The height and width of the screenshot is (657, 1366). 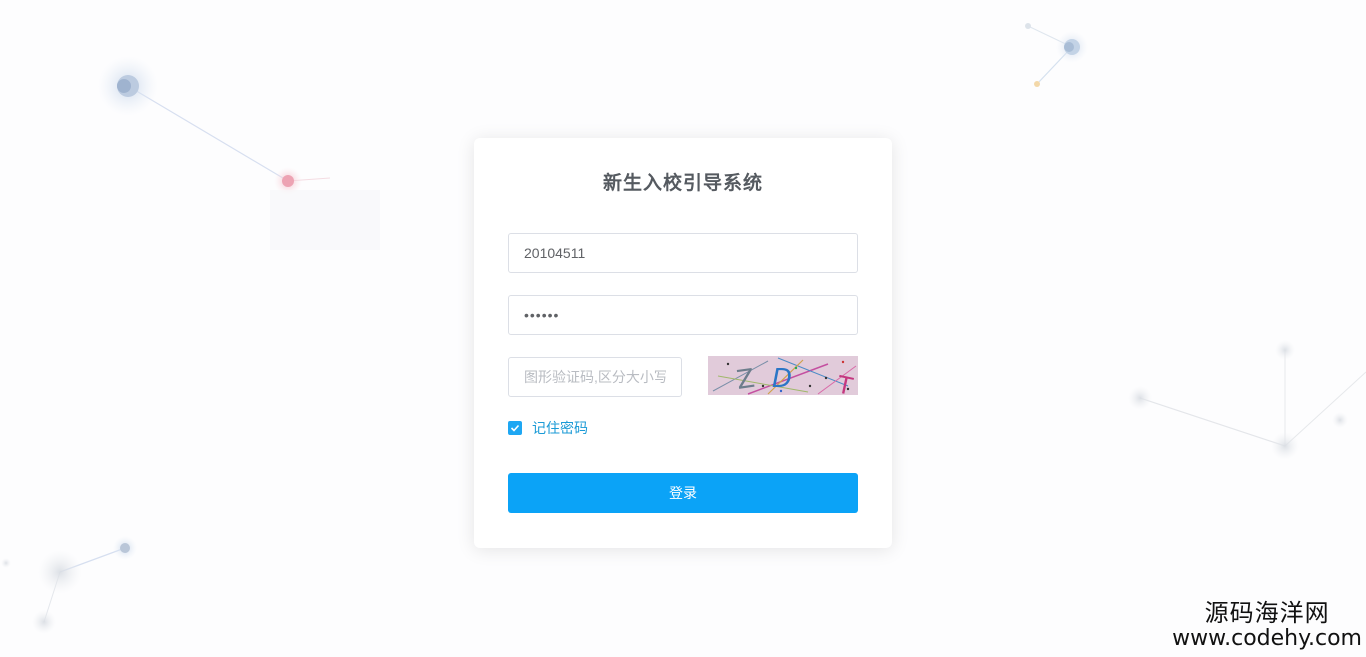 I want to click on username-input, so click(x=683, y=253).